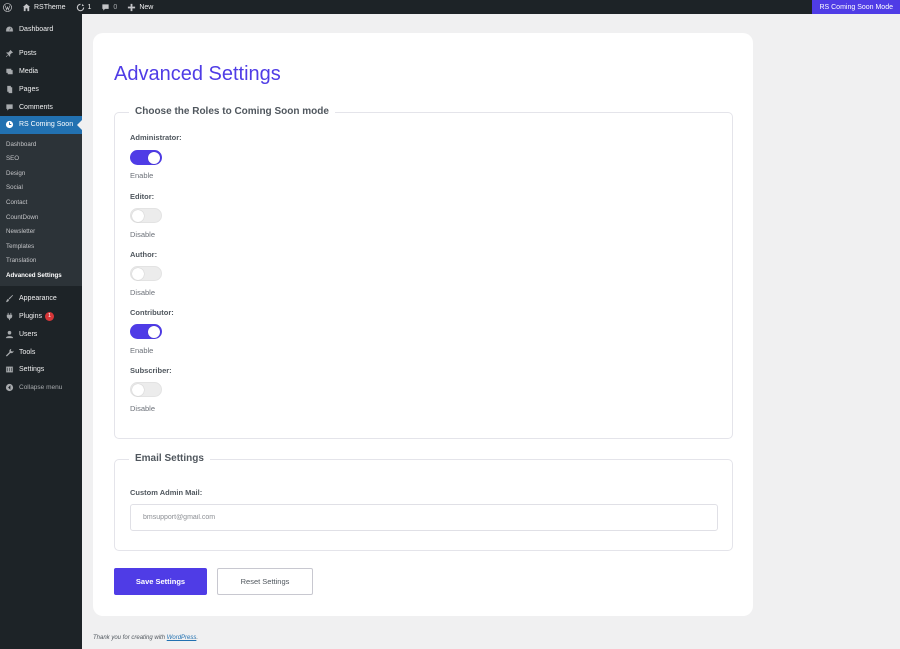 Image resolution: width=900 pixels, height=649 pixels. I want to click on sidebar-item-rs-coming-soon: RS Coming Soon, so click(41, 124).